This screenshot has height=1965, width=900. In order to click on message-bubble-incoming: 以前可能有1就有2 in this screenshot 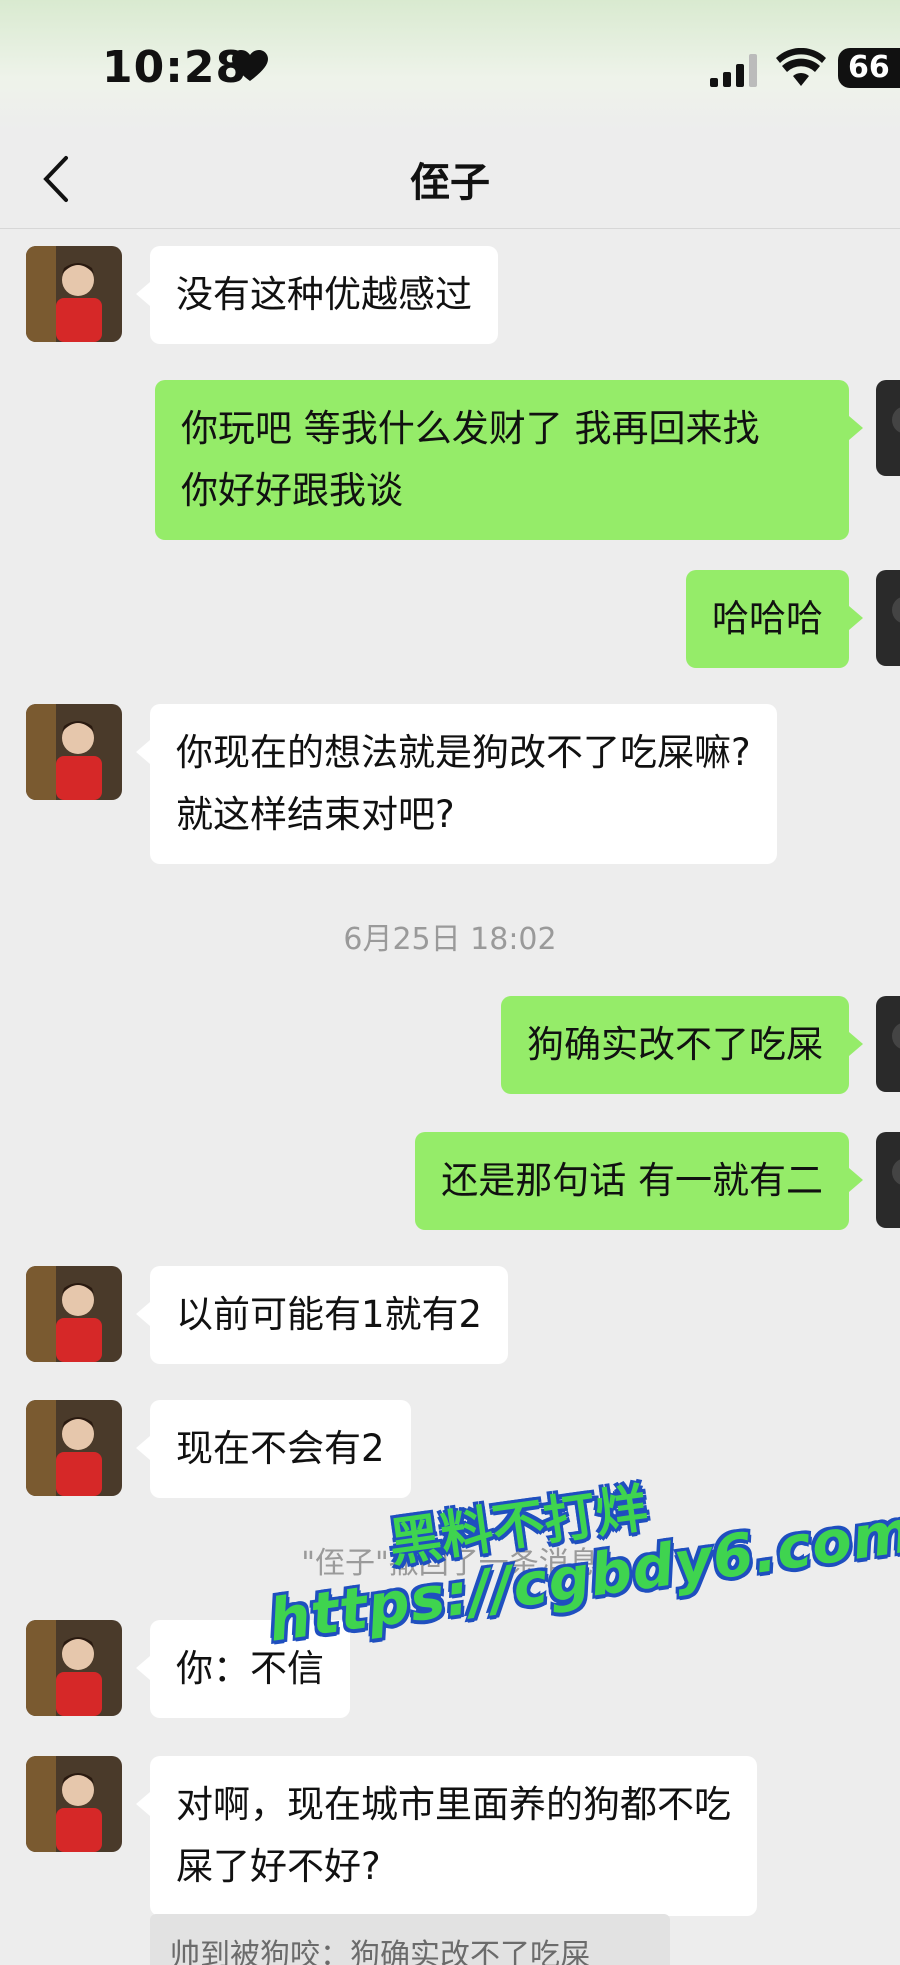, I will do `click(322, 1315)`.